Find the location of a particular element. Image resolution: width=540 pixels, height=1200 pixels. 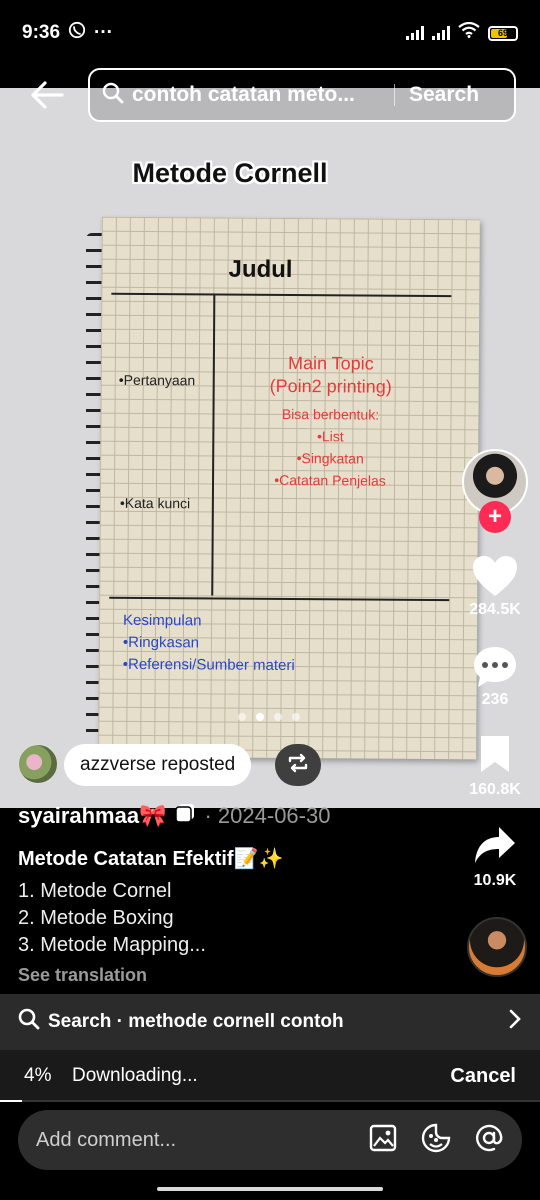

saves-count: 160.8K is located at coordinates (495, 789).